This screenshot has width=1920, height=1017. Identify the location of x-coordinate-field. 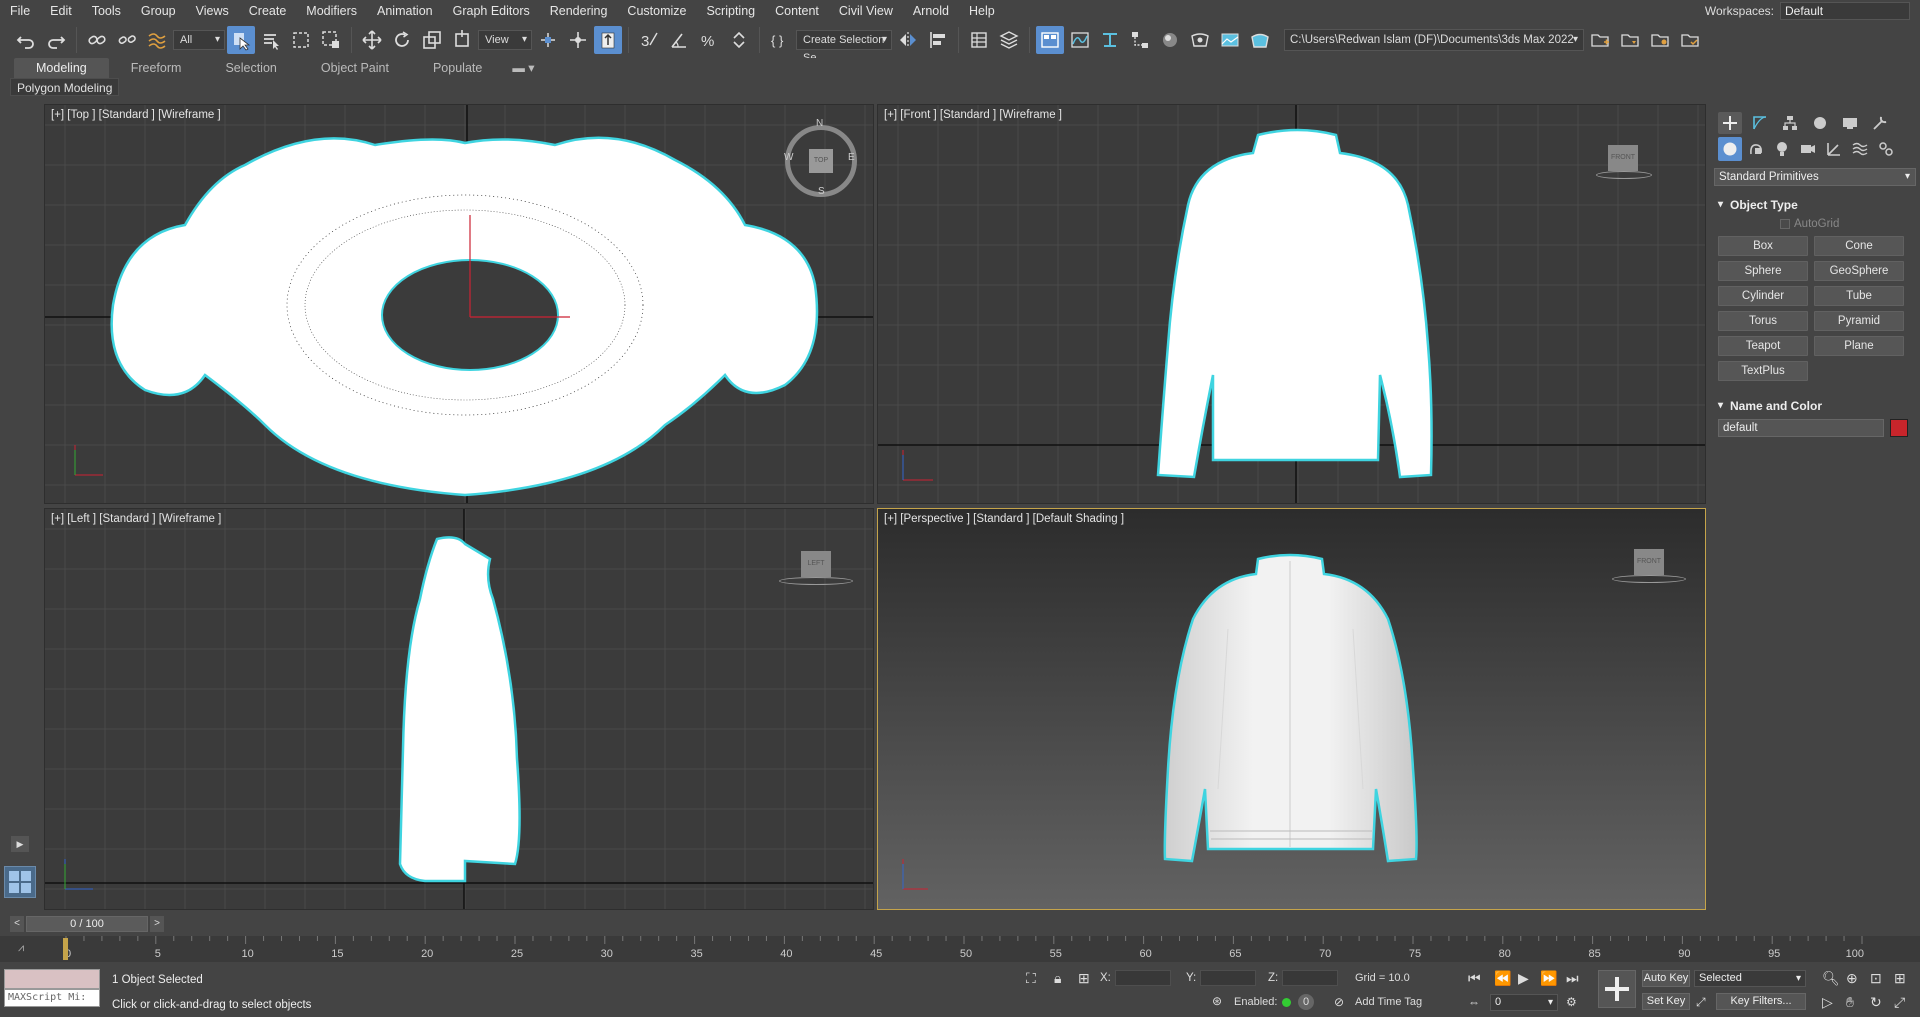
(1143, 978).